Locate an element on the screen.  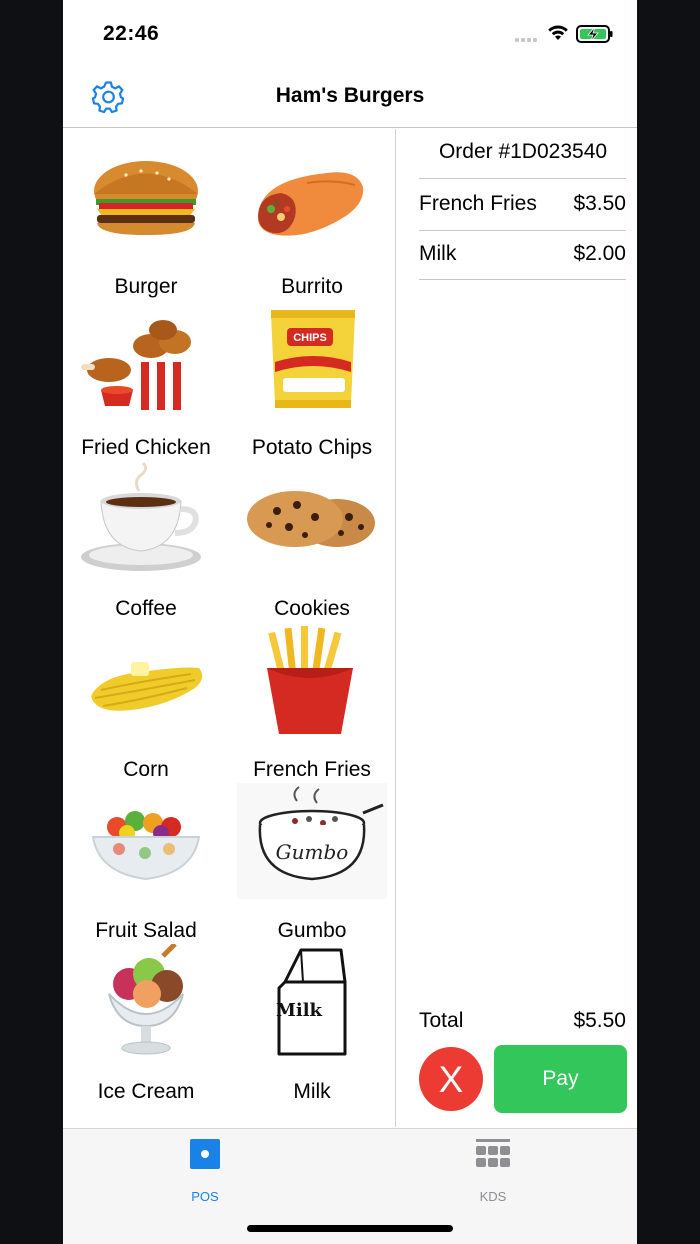
menu-item-corn: Corn is located at coordinates (146, 696).